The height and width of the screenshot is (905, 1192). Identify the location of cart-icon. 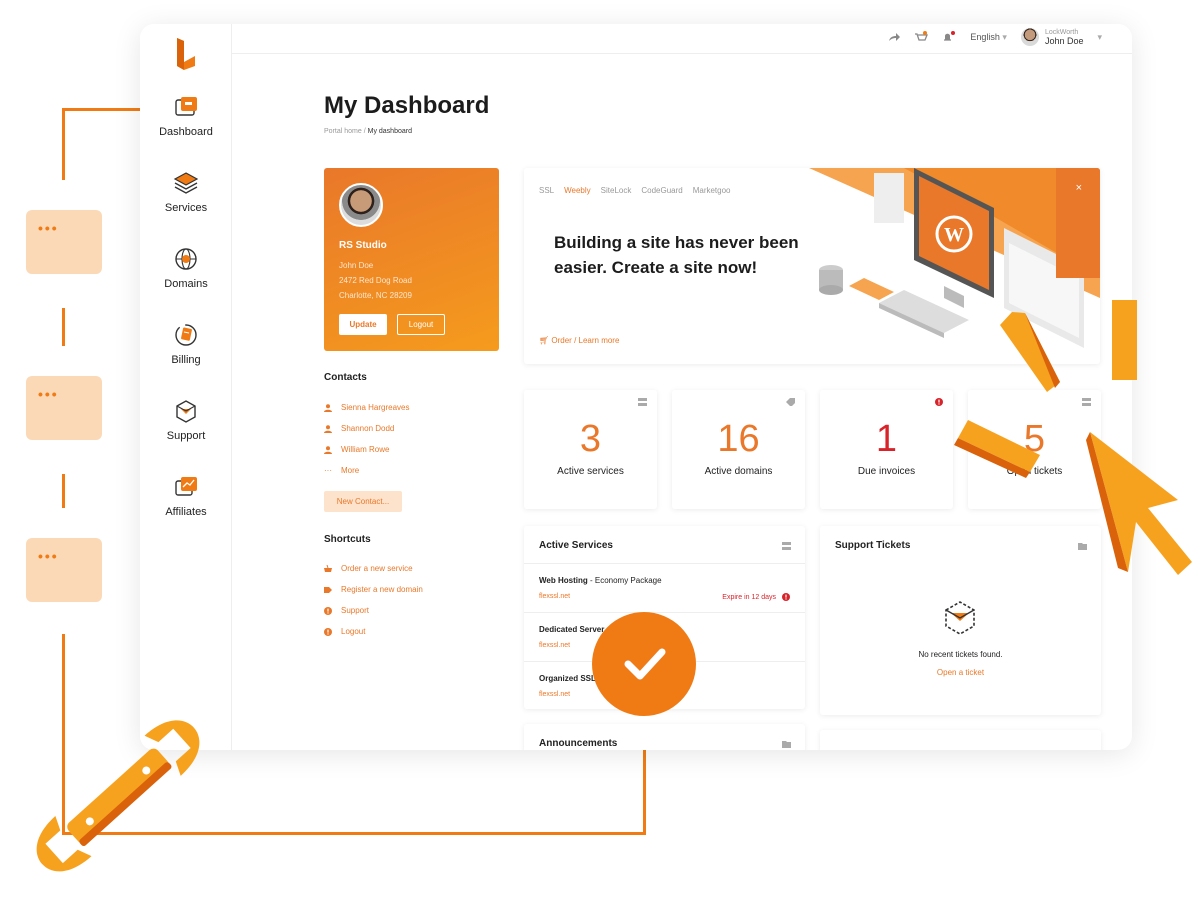
(921, 37).